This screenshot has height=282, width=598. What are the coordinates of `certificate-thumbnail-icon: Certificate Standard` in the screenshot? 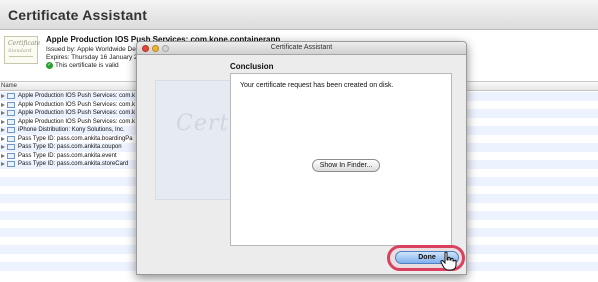 It's located at (22, 50).